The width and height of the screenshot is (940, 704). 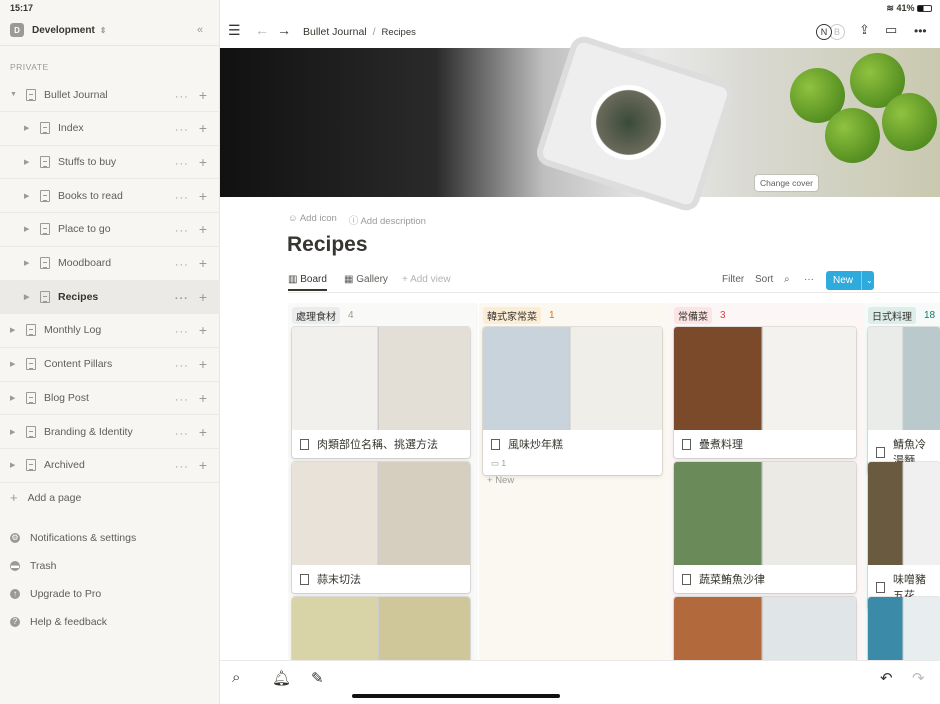 I want to click on sidebar-item: ▶ Recipes ··· +, so click(x=110, y=297).